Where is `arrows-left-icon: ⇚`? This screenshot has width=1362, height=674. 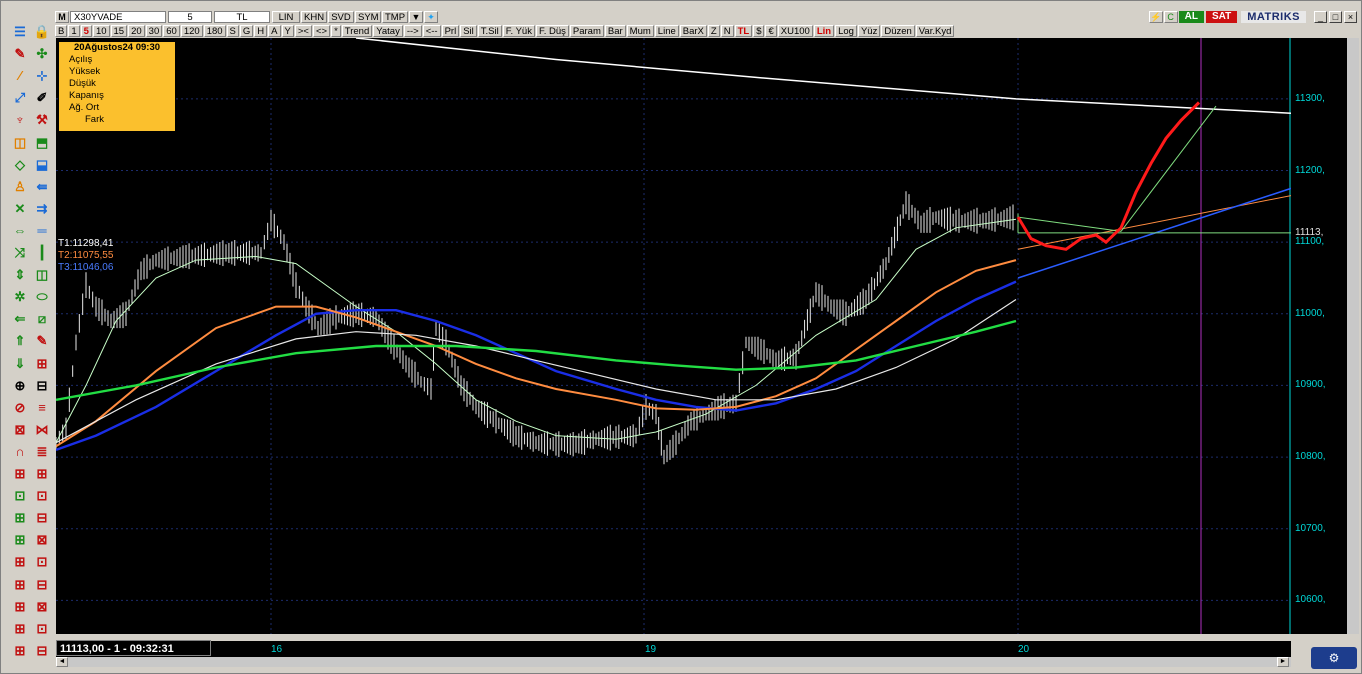 arrows-left-icon: ⇚ is located at coordinates (42, 187).